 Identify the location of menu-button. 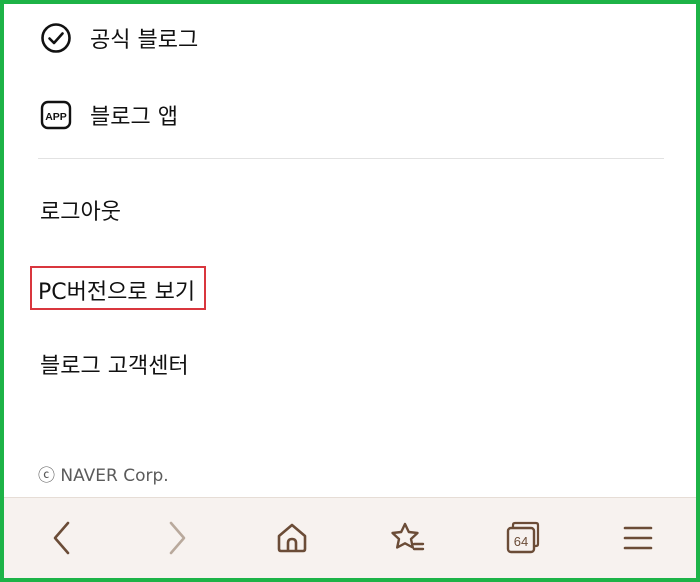
(638, 538).